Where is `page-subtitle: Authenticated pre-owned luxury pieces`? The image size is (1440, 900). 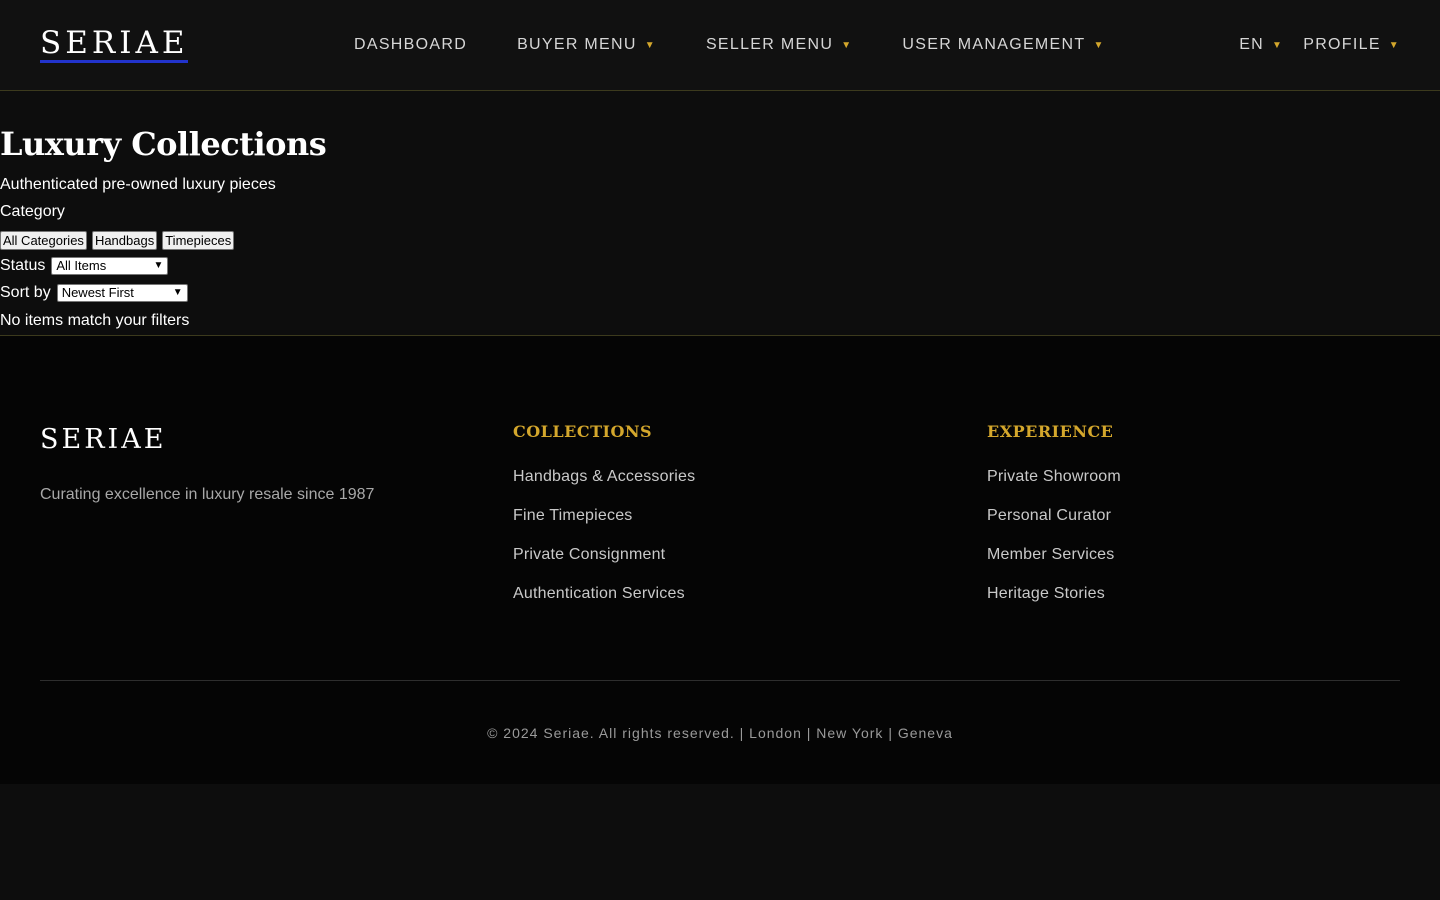 page-subtitle: Authenticated pre-owned luxury pieces is located at coordinates (138, 184).